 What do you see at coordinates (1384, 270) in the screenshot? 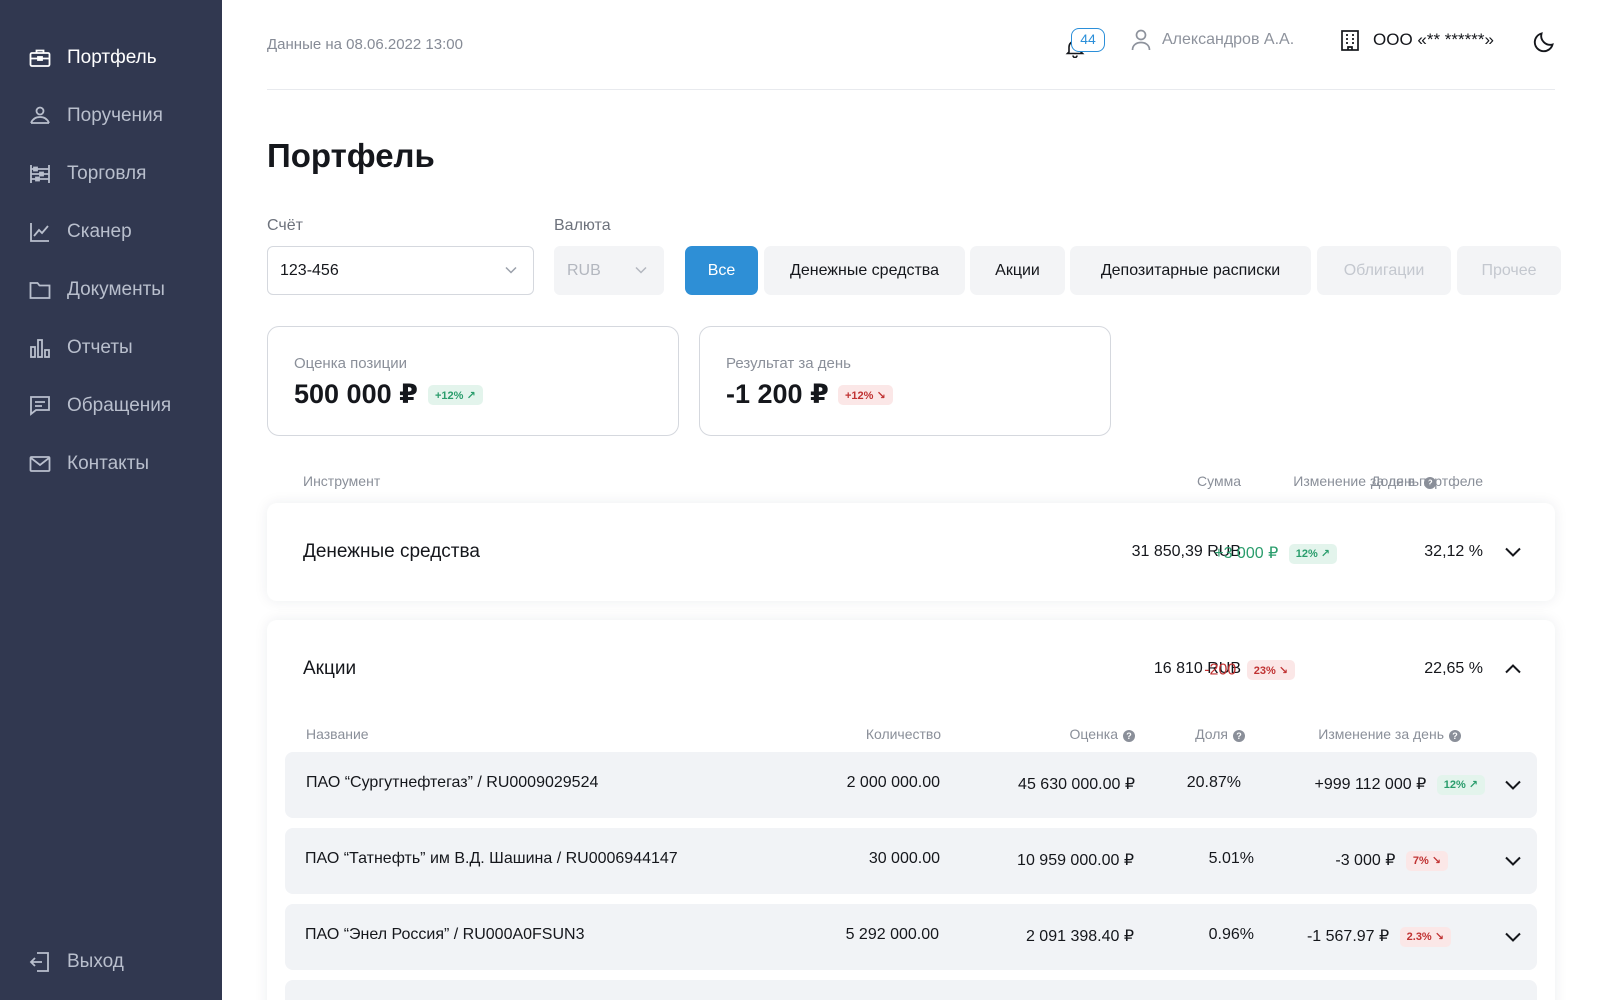
I see `filter-chip-bonds: Облигации` at bounding box center [1384, 270].